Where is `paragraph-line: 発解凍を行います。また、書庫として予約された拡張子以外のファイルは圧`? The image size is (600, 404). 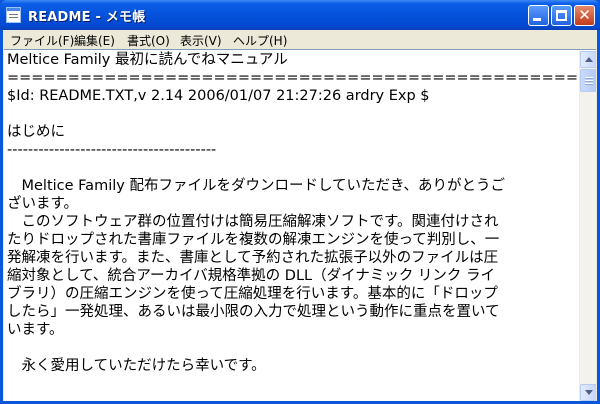
paragraph-line: 発解凍を行います。また、書庫として予約された拡張子以外のファイルは圧 is located at coordinates (253, 258).